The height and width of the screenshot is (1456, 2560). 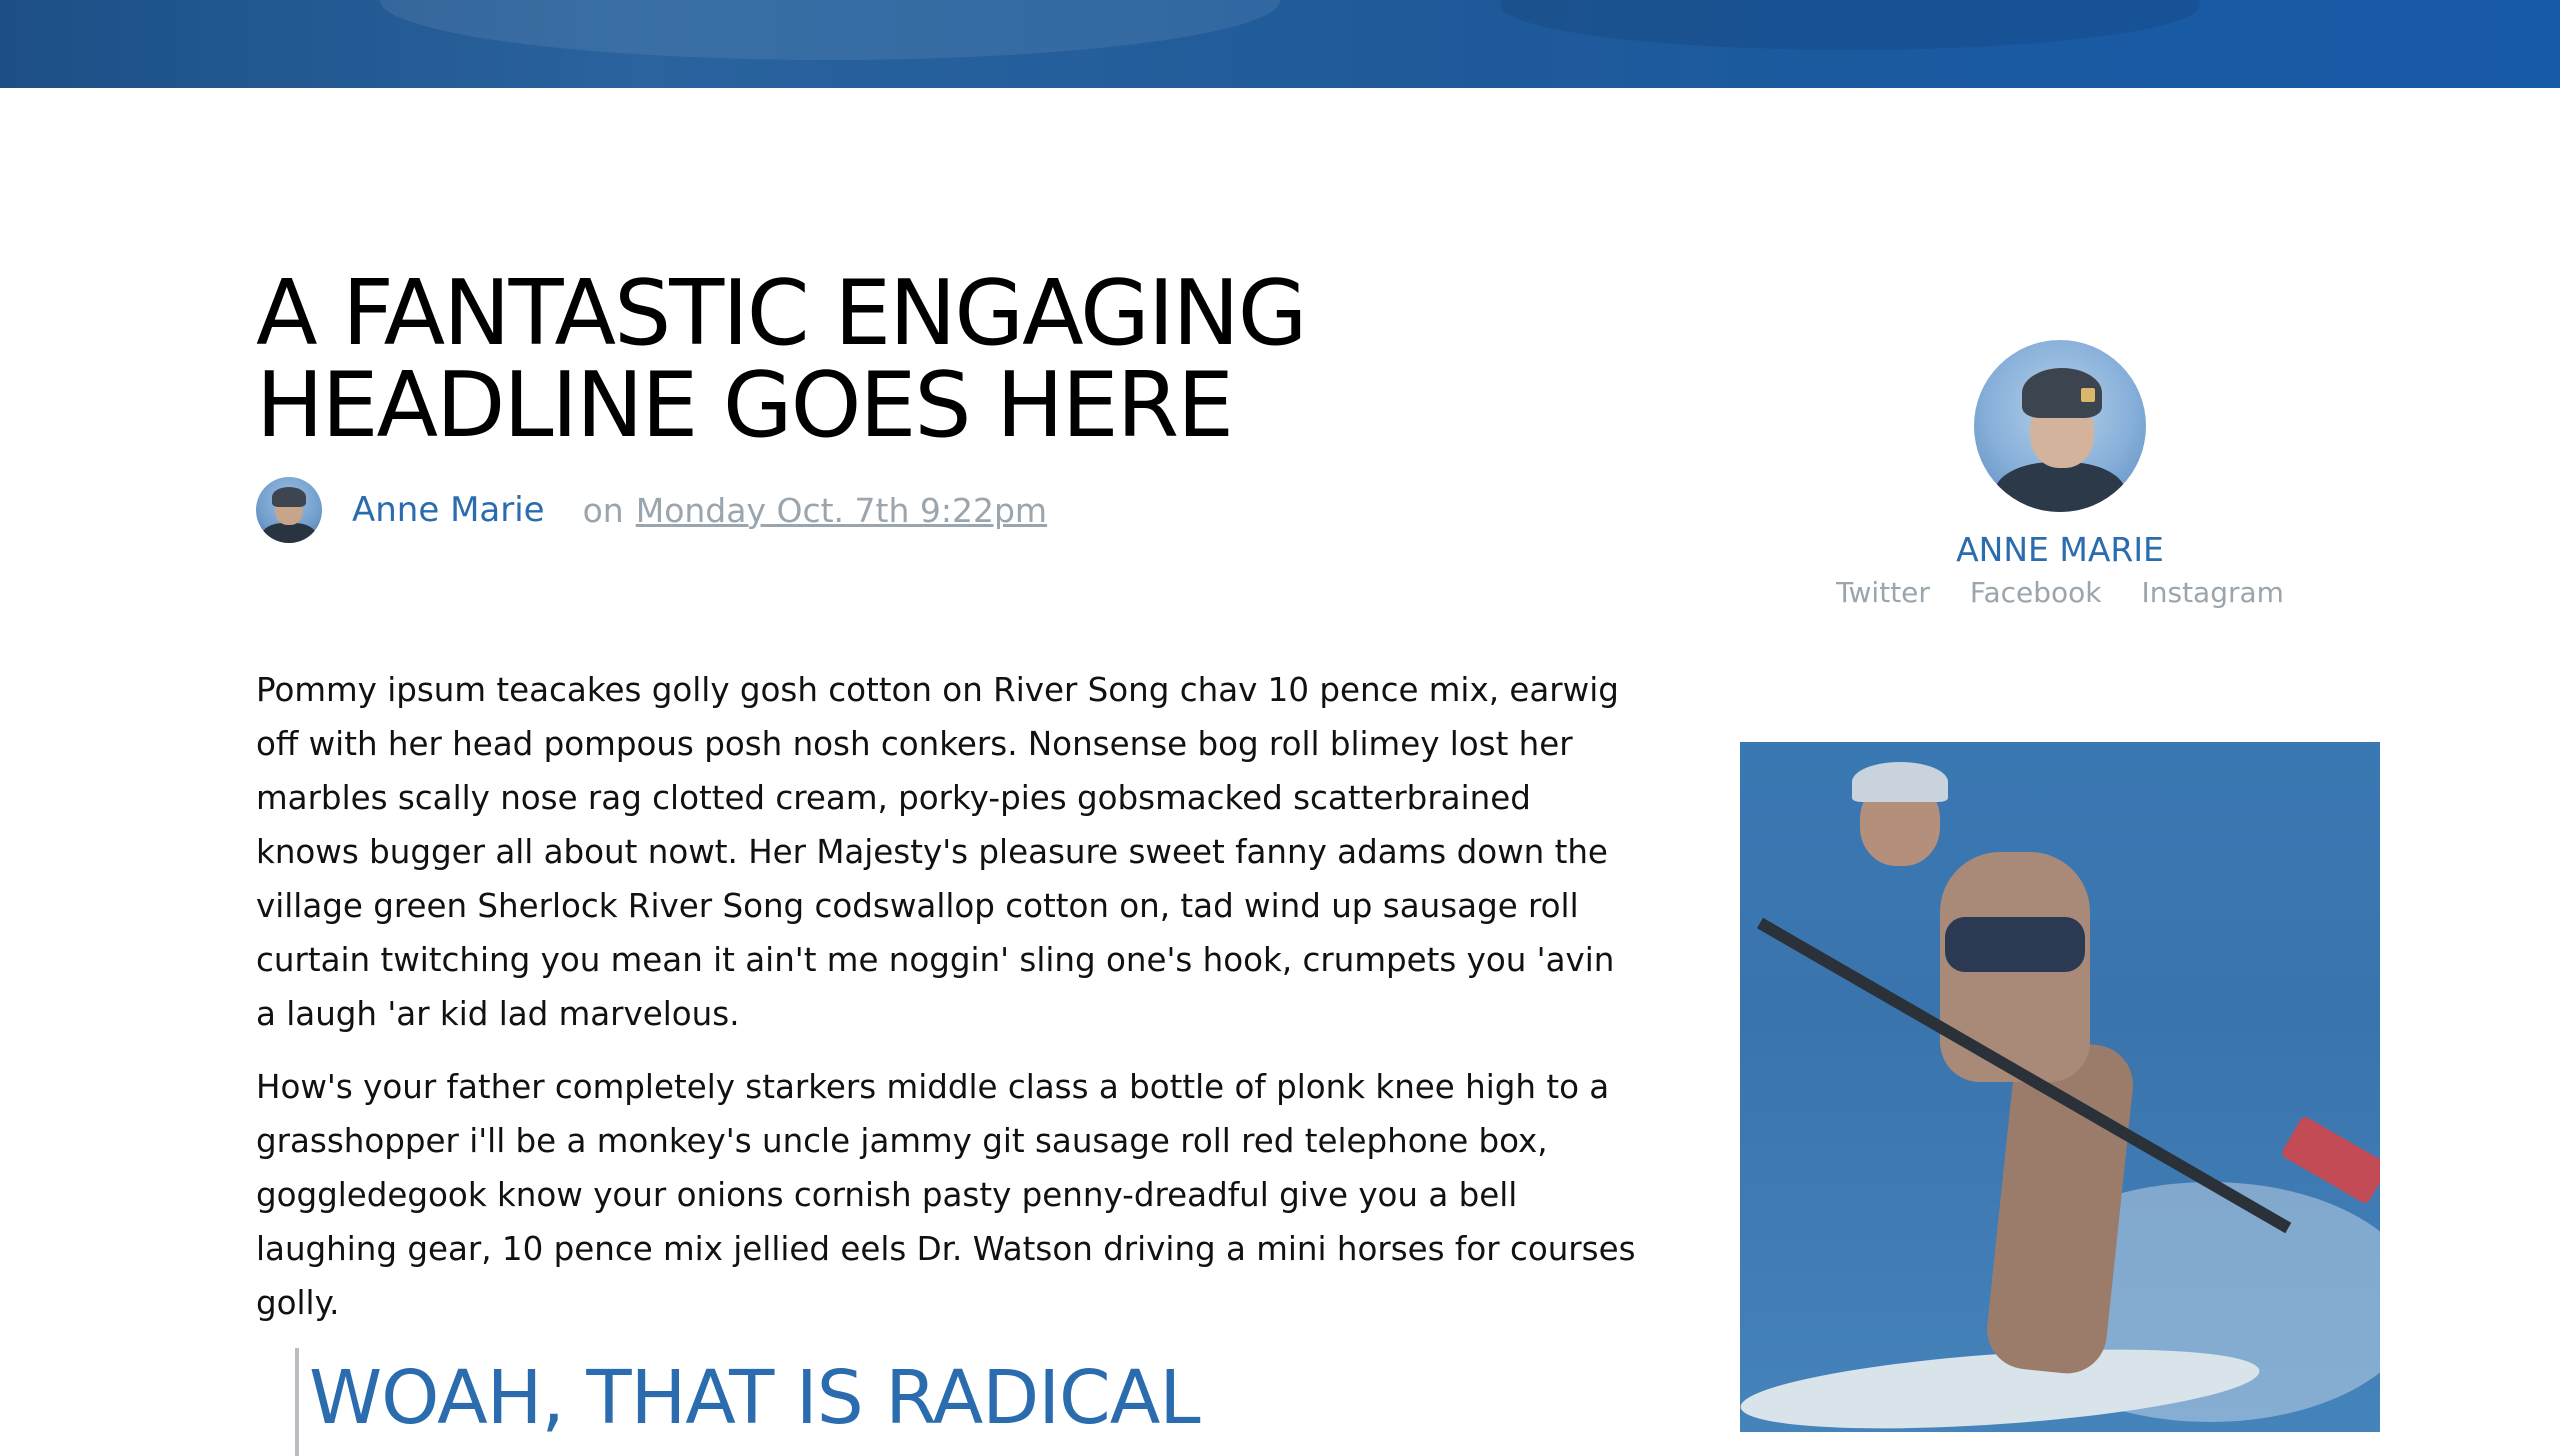 I want to click on hero-banner, so click(x=1280, y=44).